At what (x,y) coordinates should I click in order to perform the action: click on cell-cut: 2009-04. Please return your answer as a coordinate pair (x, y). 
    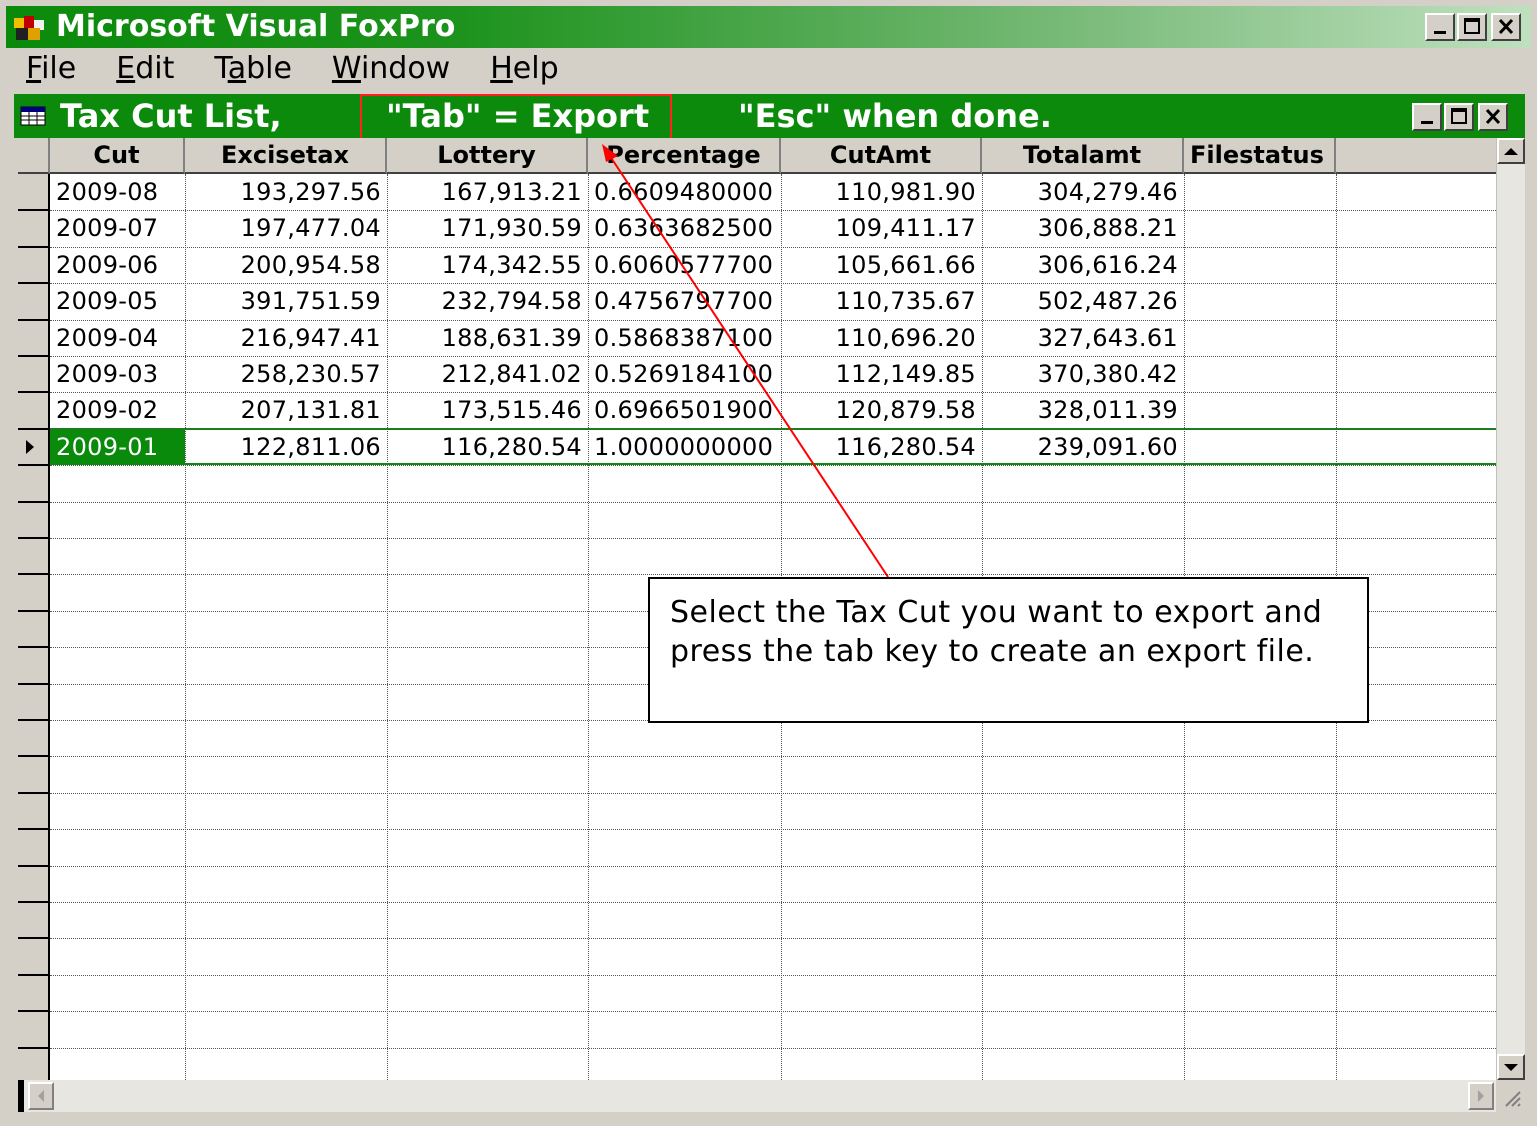
    Looking at the image, I should click on (117, 338).